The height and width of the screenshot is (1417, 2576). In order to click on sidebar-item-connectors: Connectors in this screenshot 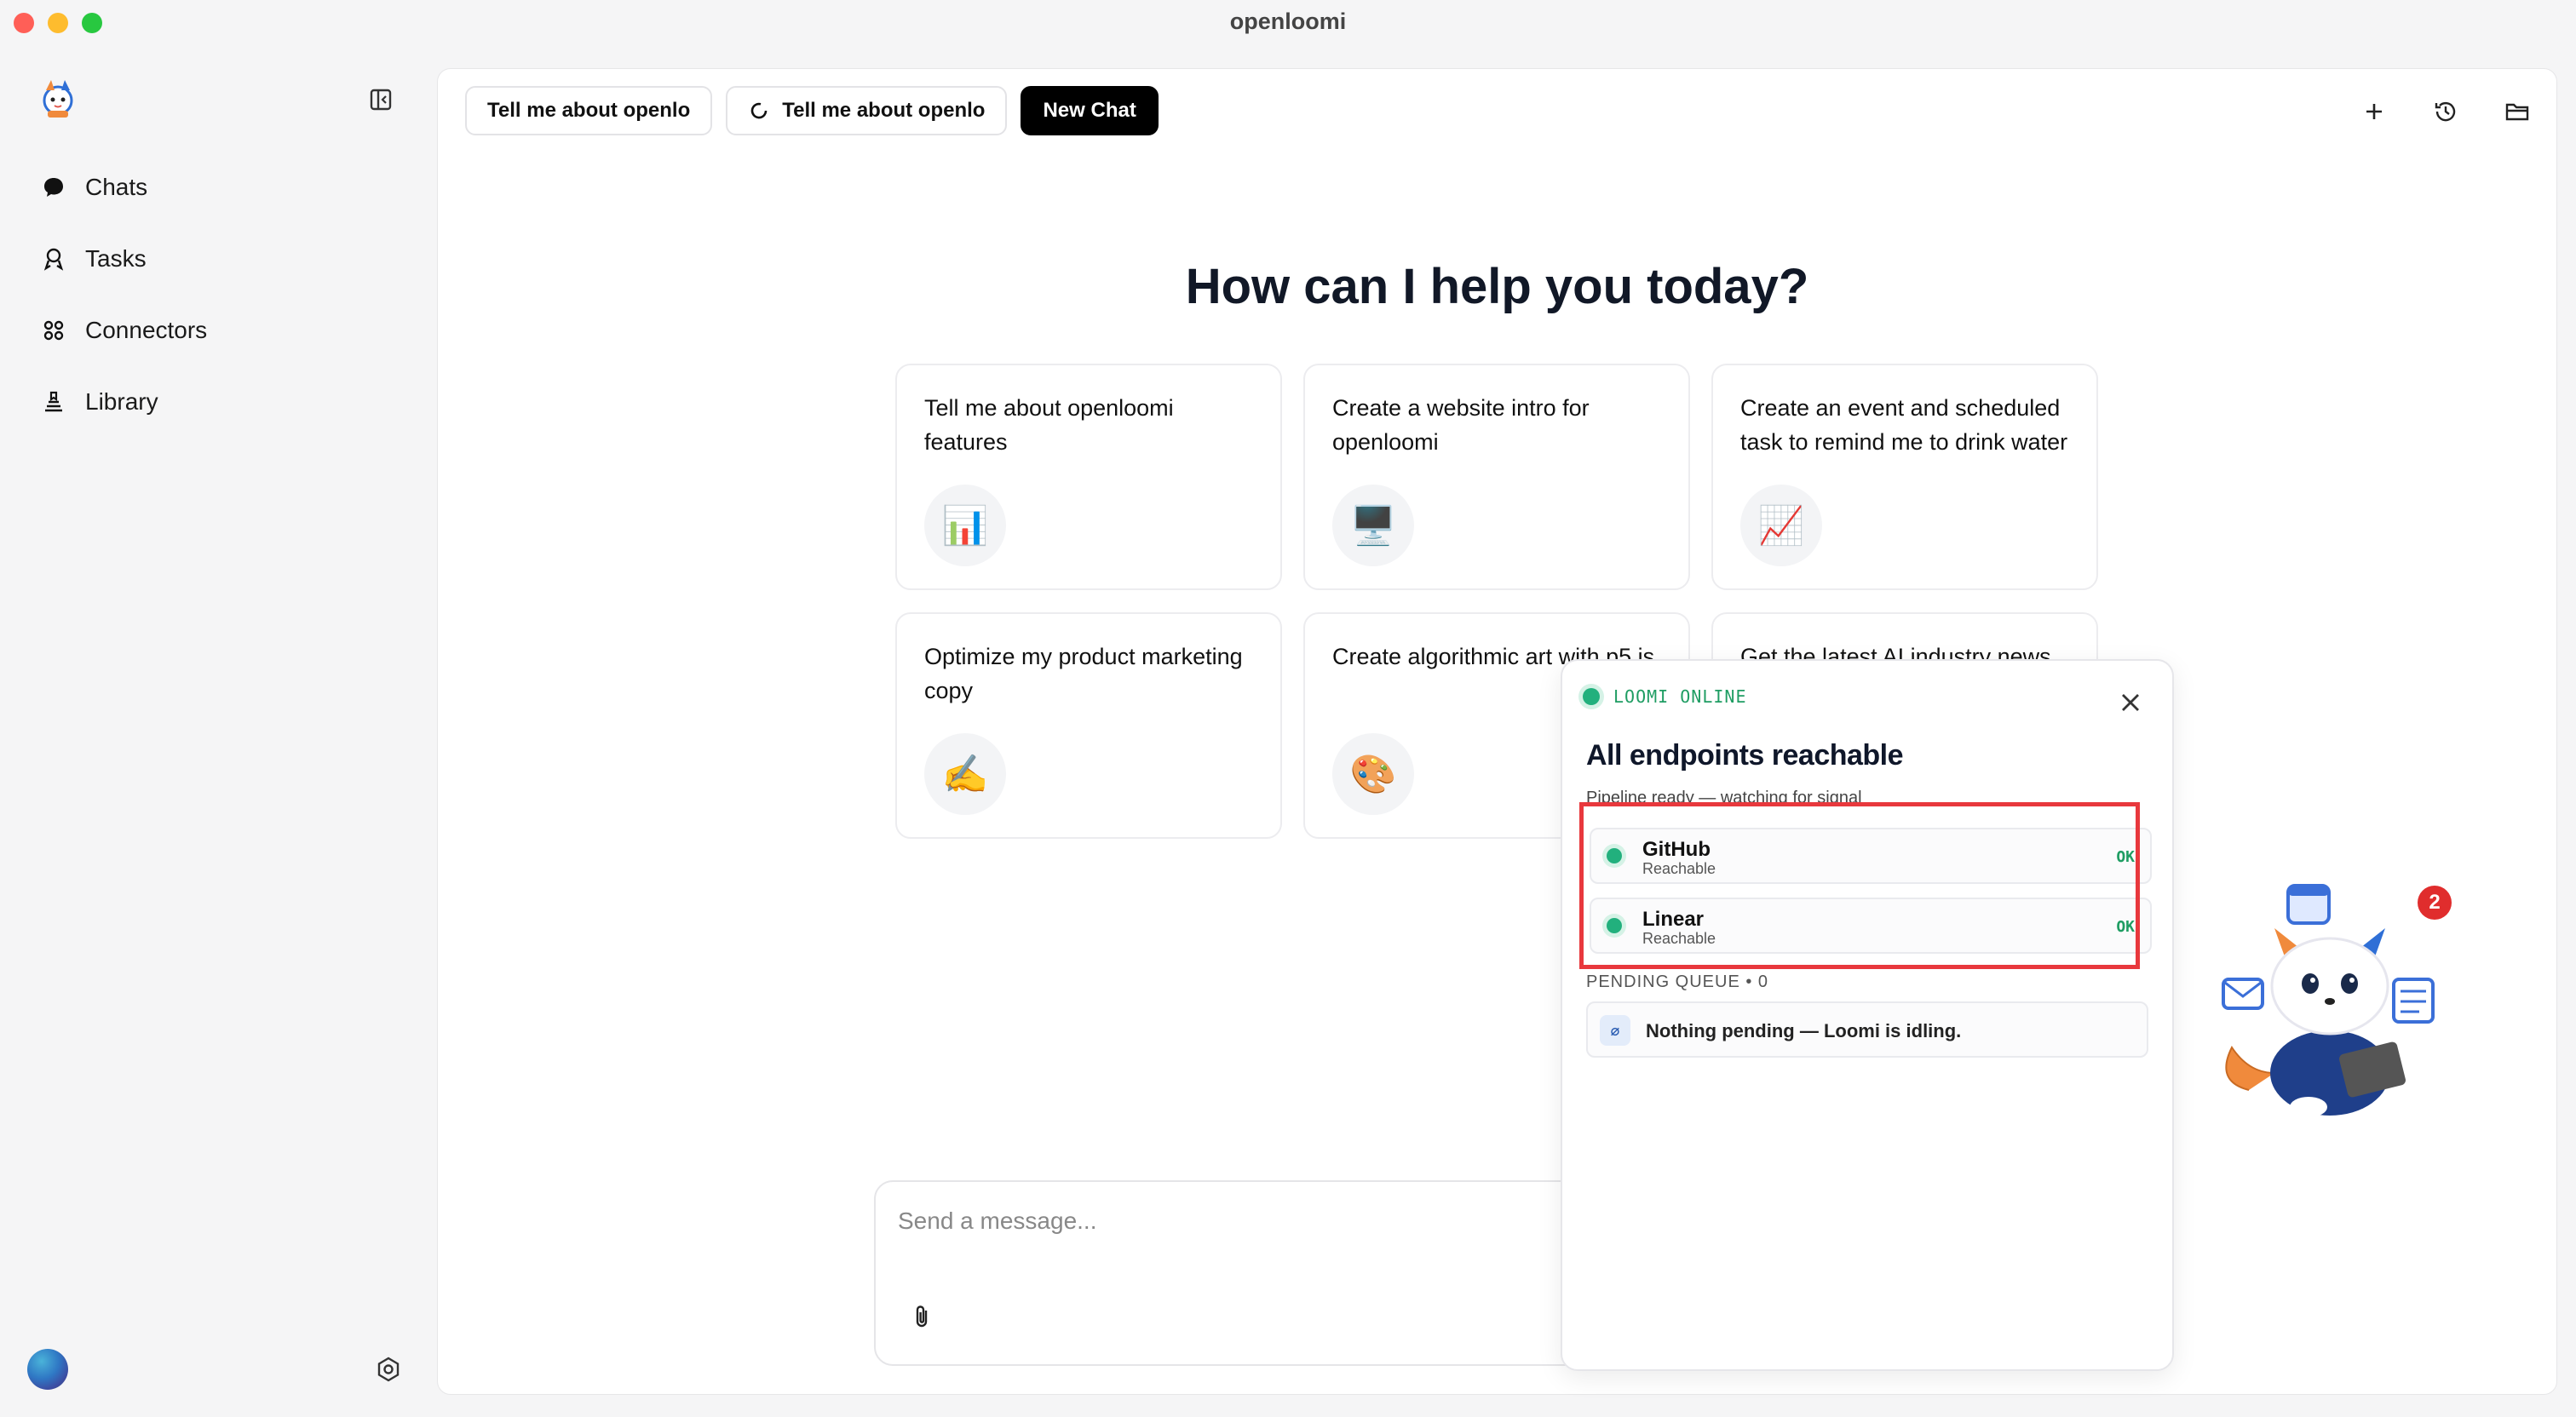, I will do `click(124, 331)`.